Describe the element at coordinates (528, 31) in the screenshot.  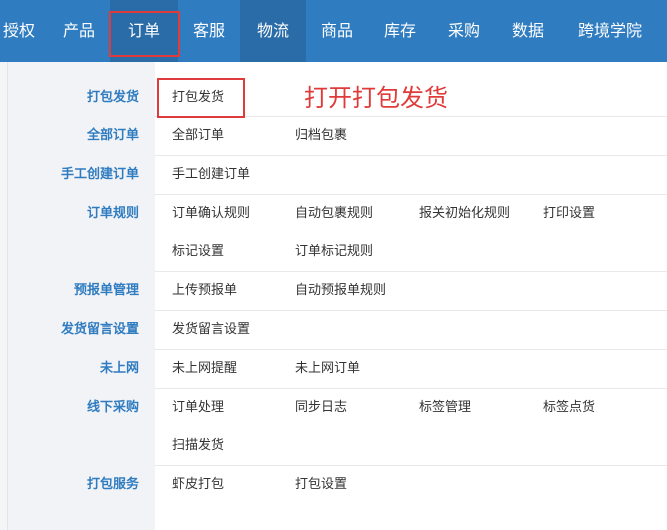
I see `nav-item-data: 数据` at that location.